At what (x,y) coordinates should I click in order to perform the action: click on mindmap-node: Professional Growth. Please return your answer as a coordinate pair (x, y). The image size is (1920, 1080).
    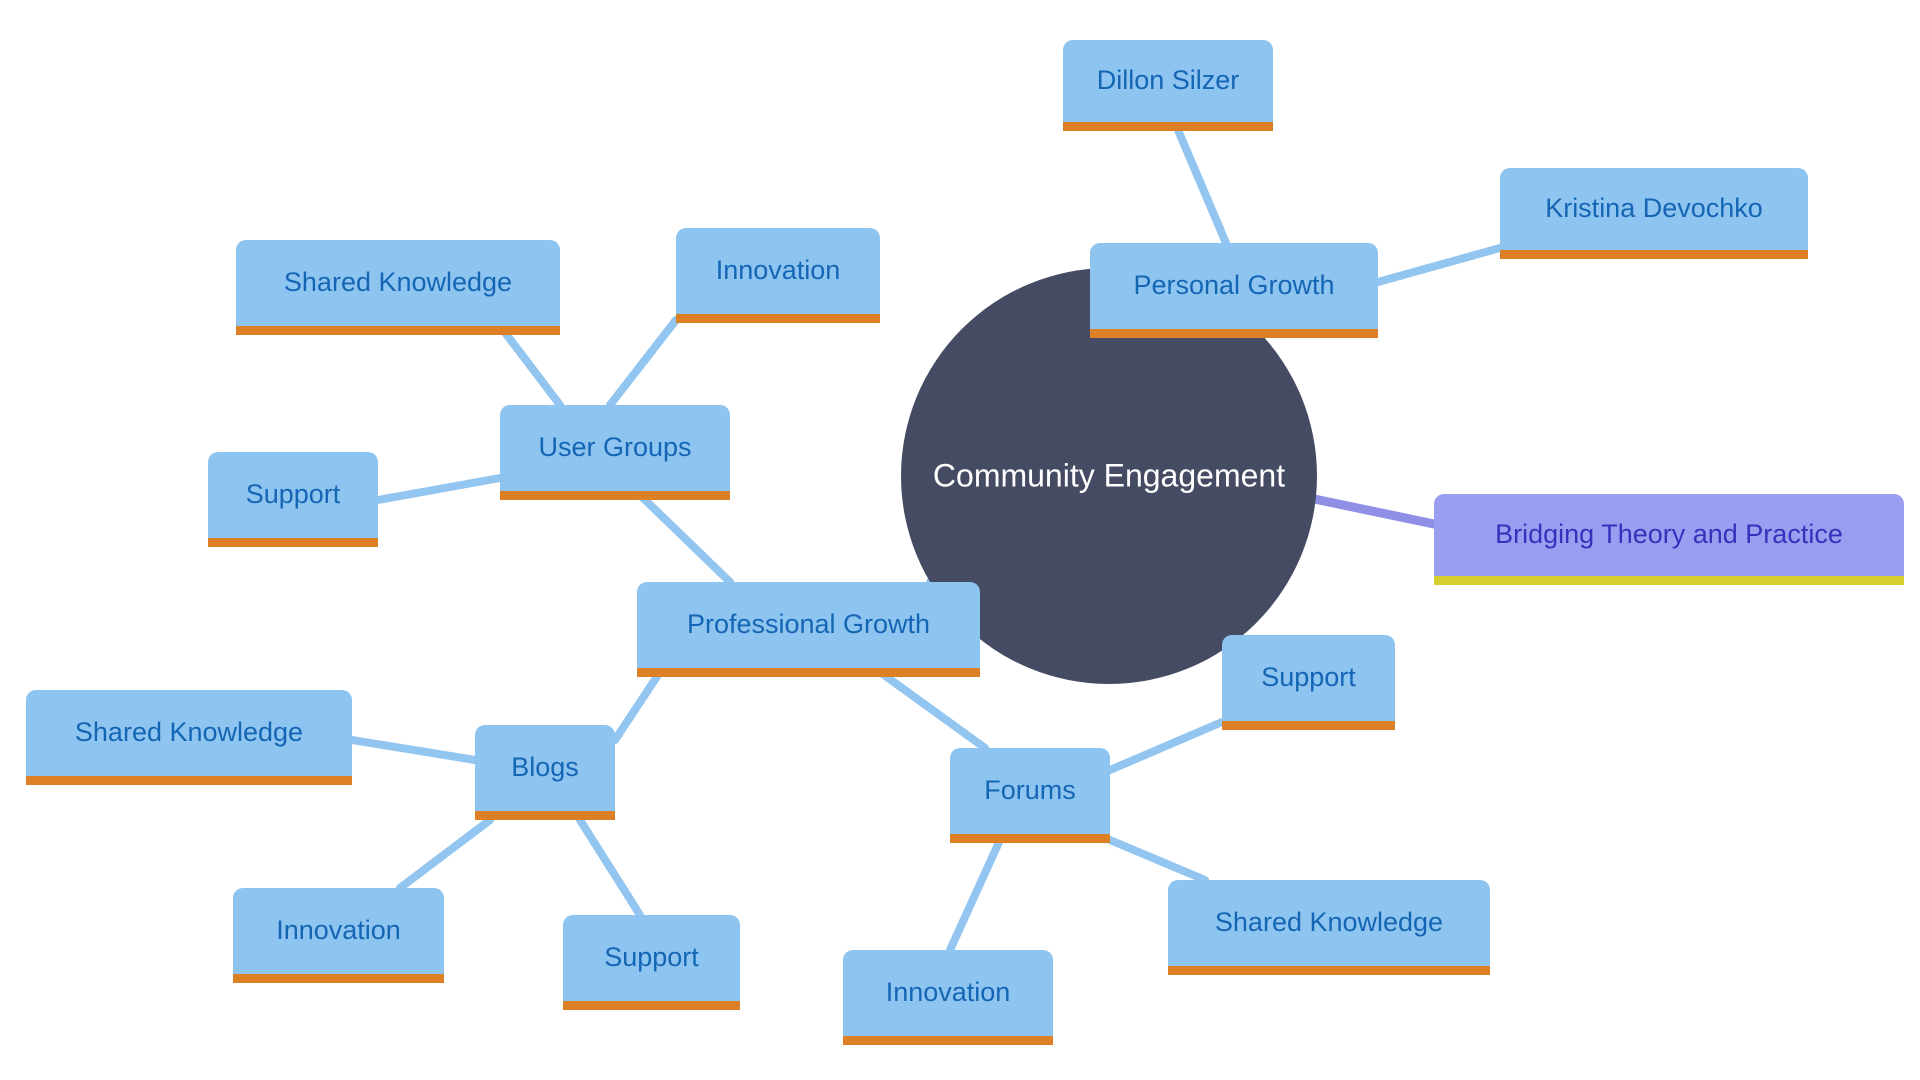
    Looking at the image, I should click on (808, 629).